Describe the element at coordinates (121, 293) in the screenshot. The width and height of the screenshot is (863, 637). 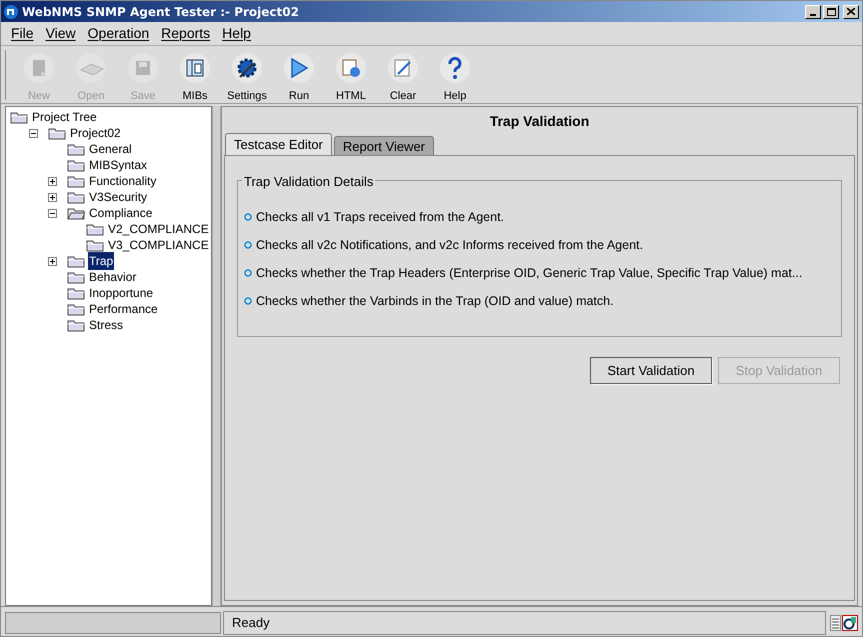
I see `tree-item: Inopportune` at that location.